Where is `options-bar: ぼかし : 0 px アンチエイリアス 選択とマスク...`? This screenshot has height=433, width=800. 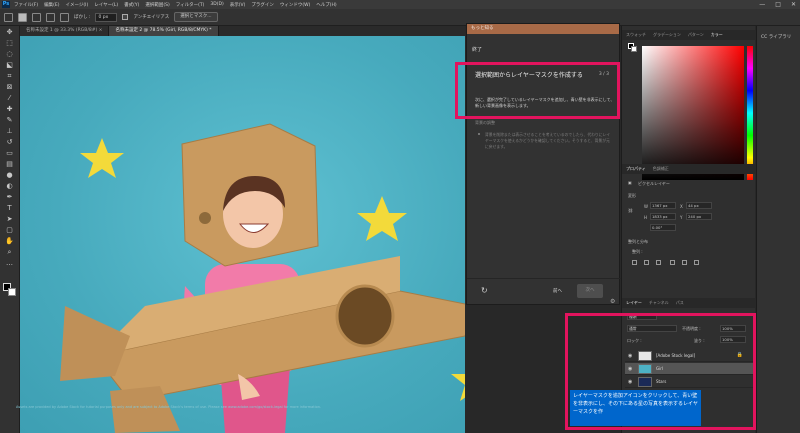 options-bar: ぼかし : 0 px アンチエイリアス 選択とマスク... is located at coordinates (400, 17).